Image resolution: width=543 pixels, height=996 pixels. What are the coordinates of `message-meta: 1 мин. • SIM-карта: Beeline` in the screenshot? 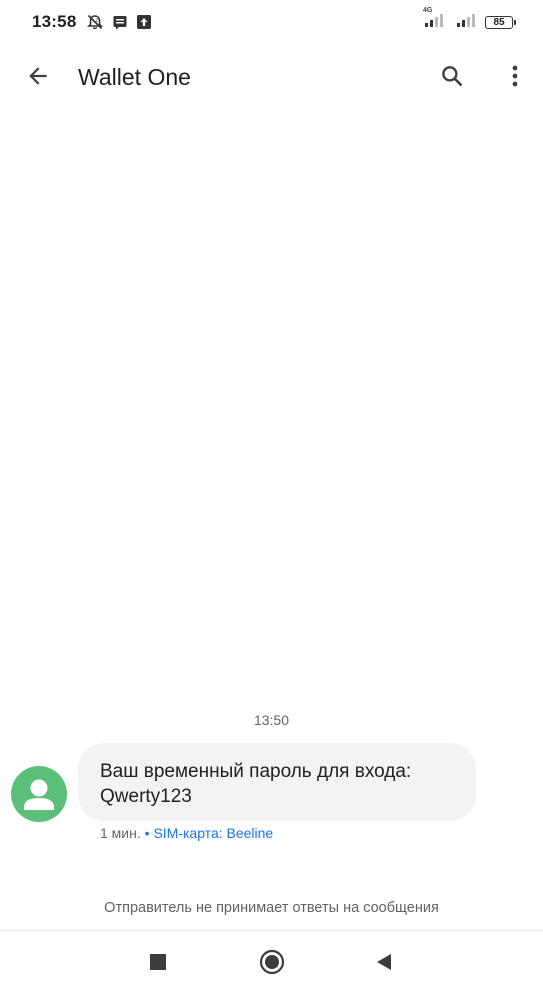 It's located at (186, 833).